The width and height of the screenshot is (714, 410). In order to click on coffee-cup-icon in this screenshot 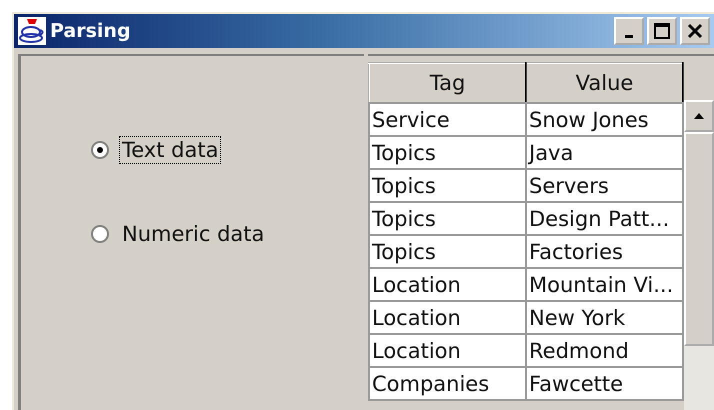, I will do `click(32, 31)`.